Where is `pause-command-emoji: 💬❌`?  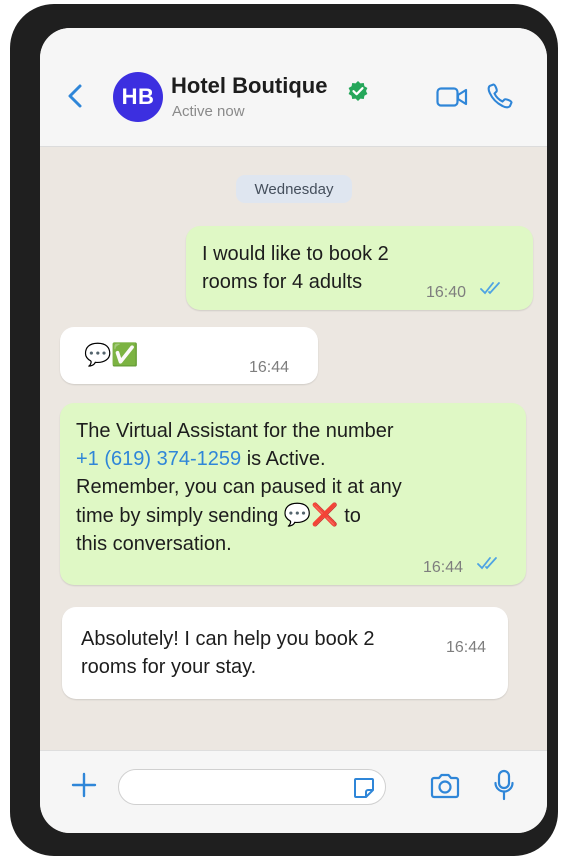 pause-command-emoji: 💬❌ is located at coordinates (311, 514).